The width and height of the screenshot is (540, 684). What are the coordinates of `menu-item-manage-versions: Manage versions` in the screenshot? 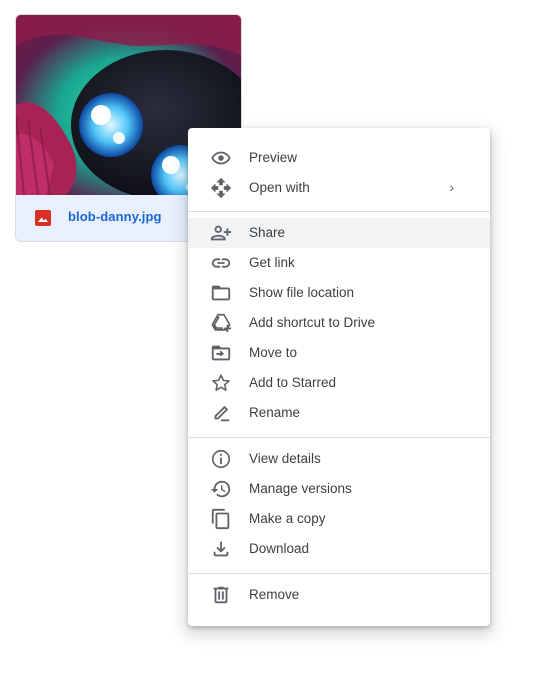 It's located at (339, 489).